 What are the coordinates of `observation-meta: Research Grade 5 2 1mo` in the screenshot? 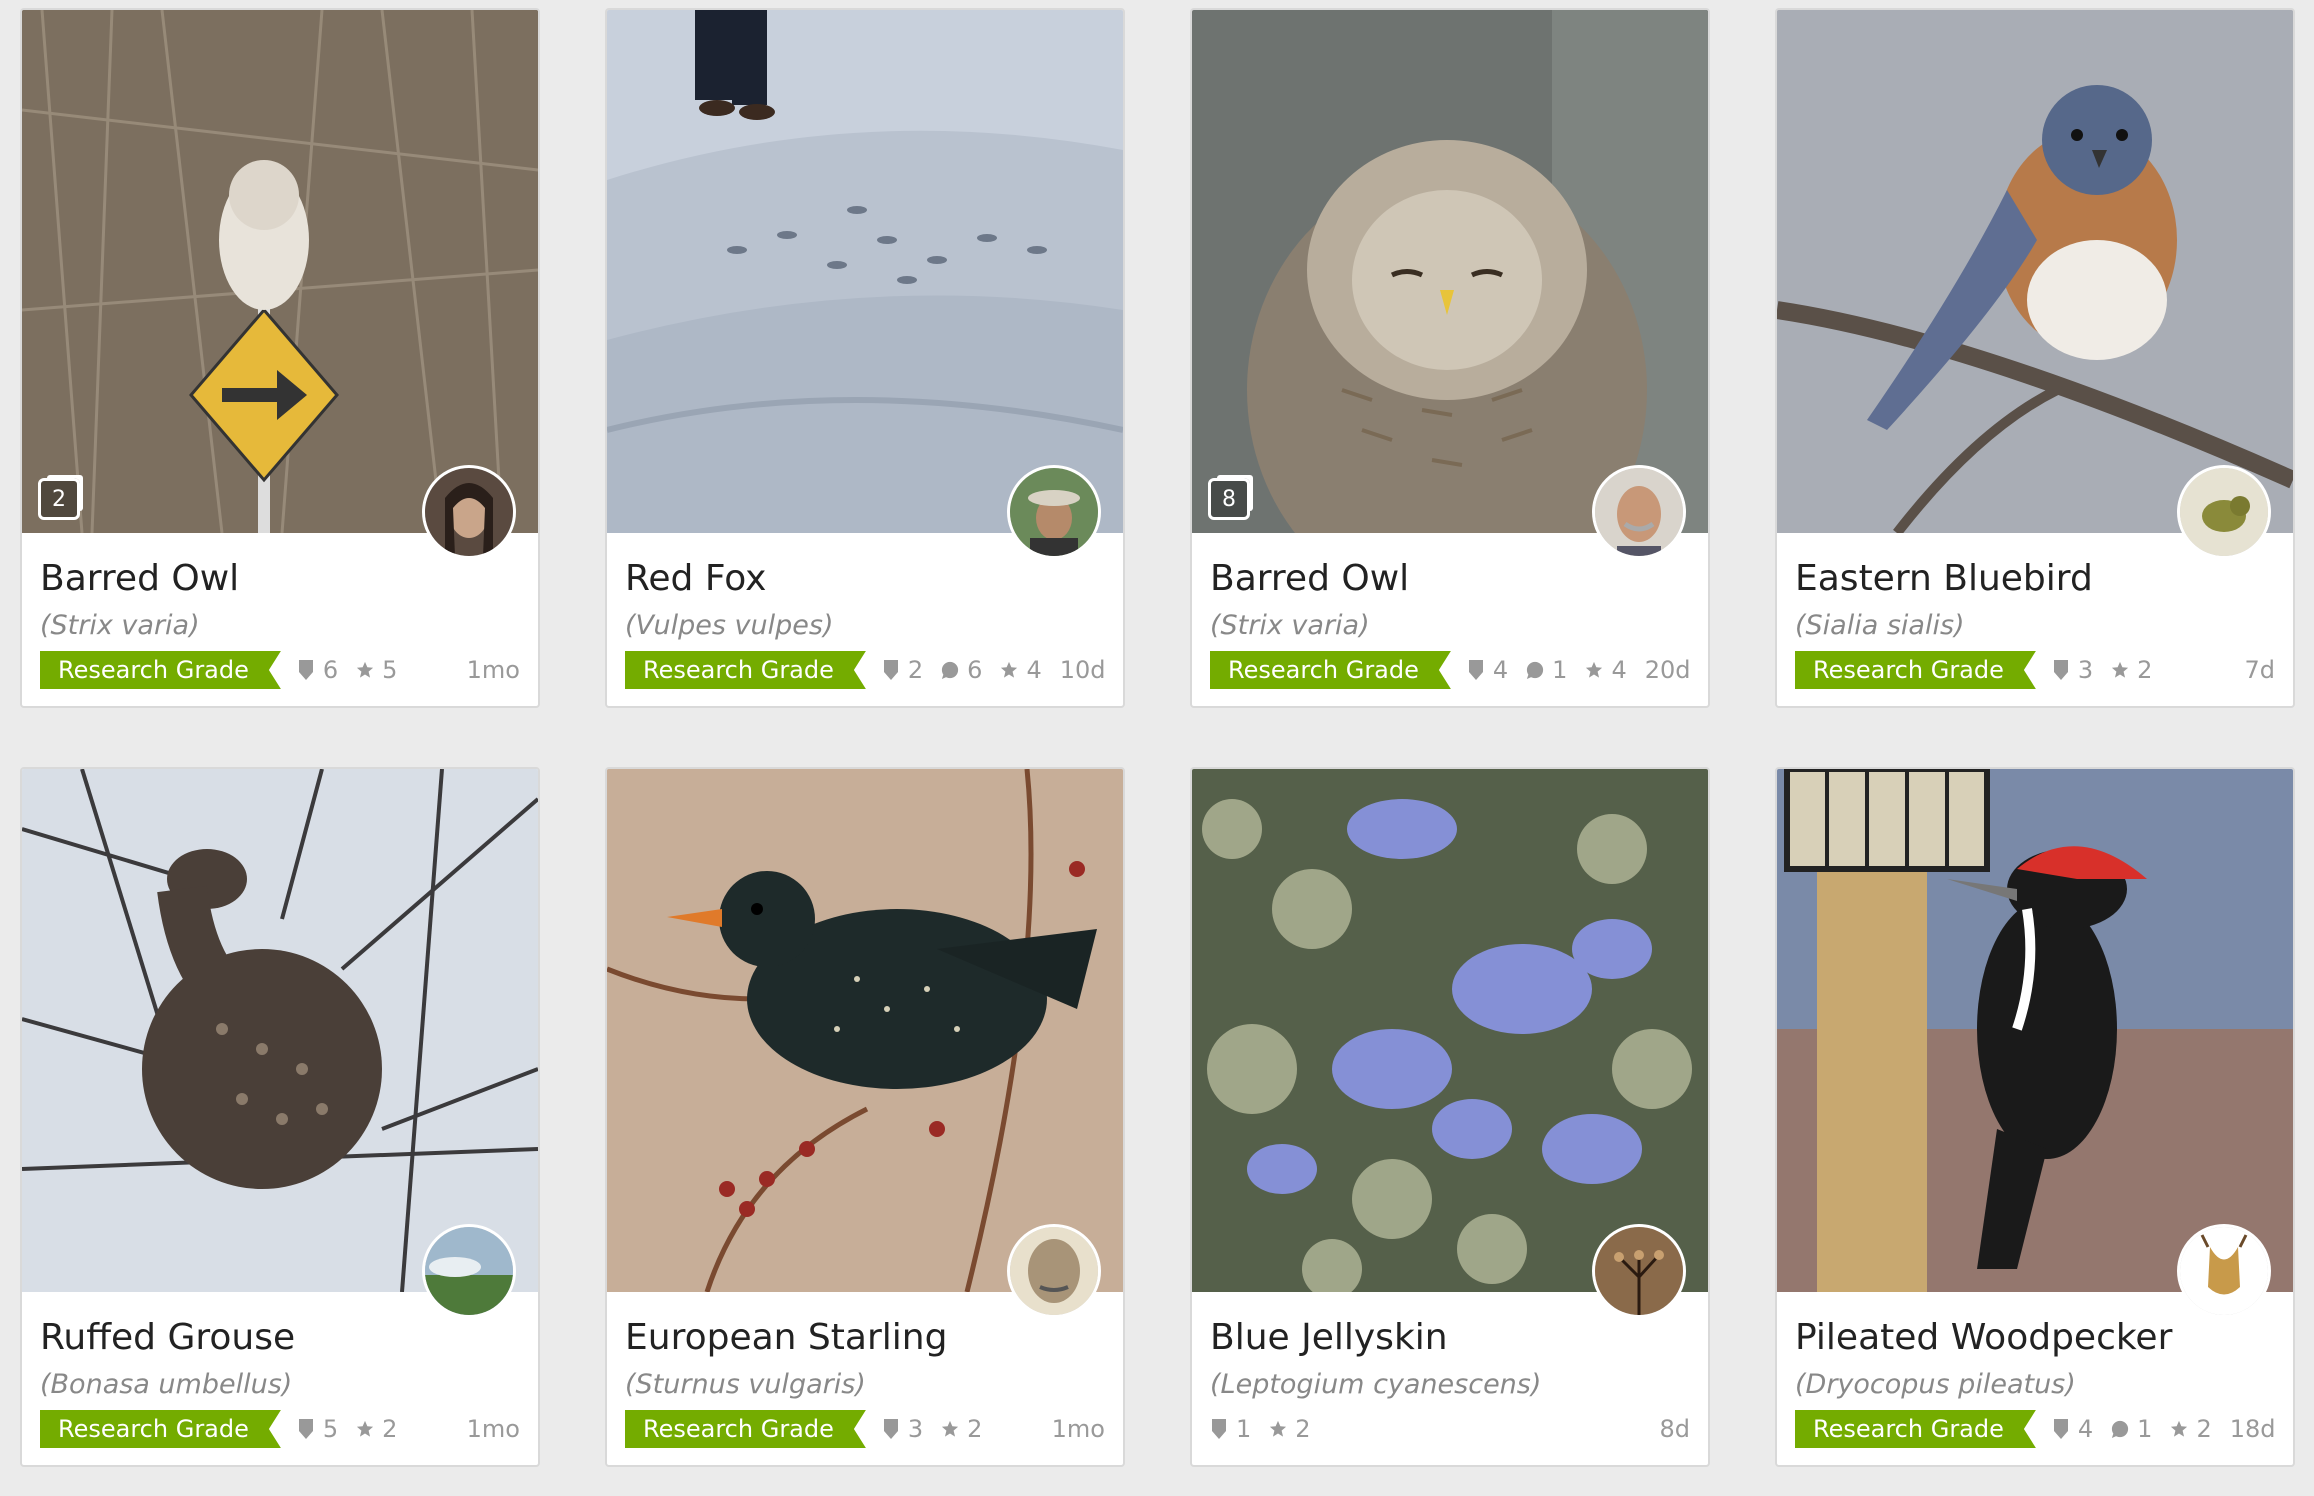 It's located at (280, 1429).